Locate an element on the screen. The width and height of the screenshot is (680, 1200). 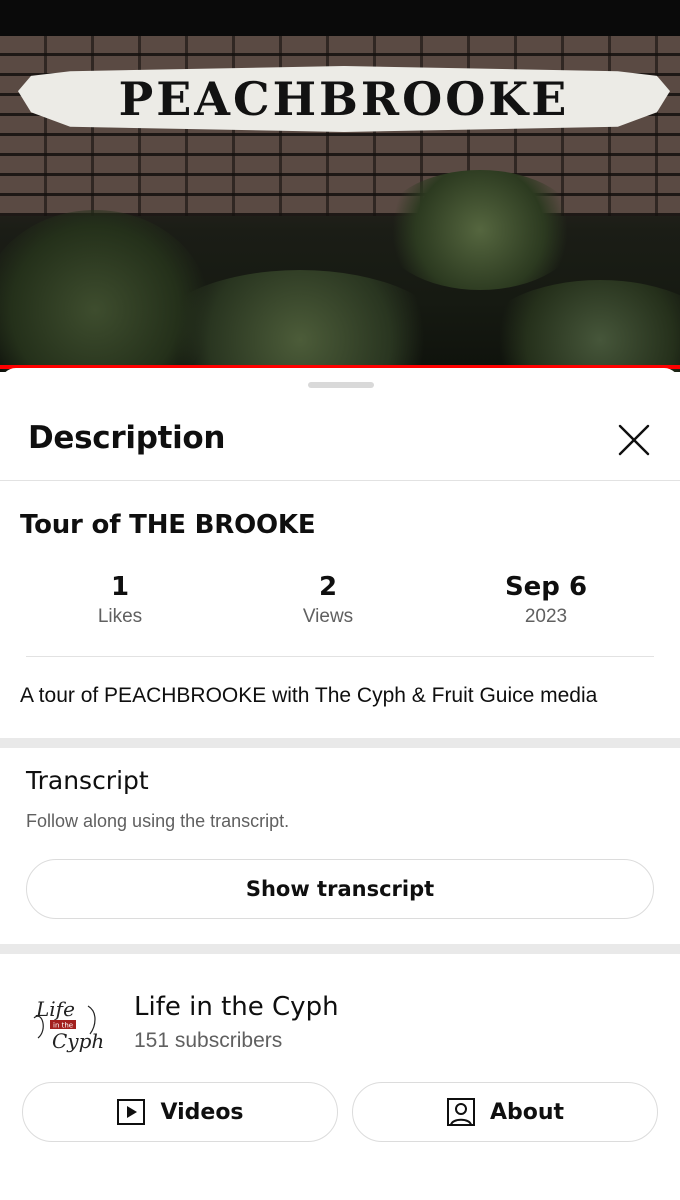
about-button: About is located at coordinates (505, 1112).